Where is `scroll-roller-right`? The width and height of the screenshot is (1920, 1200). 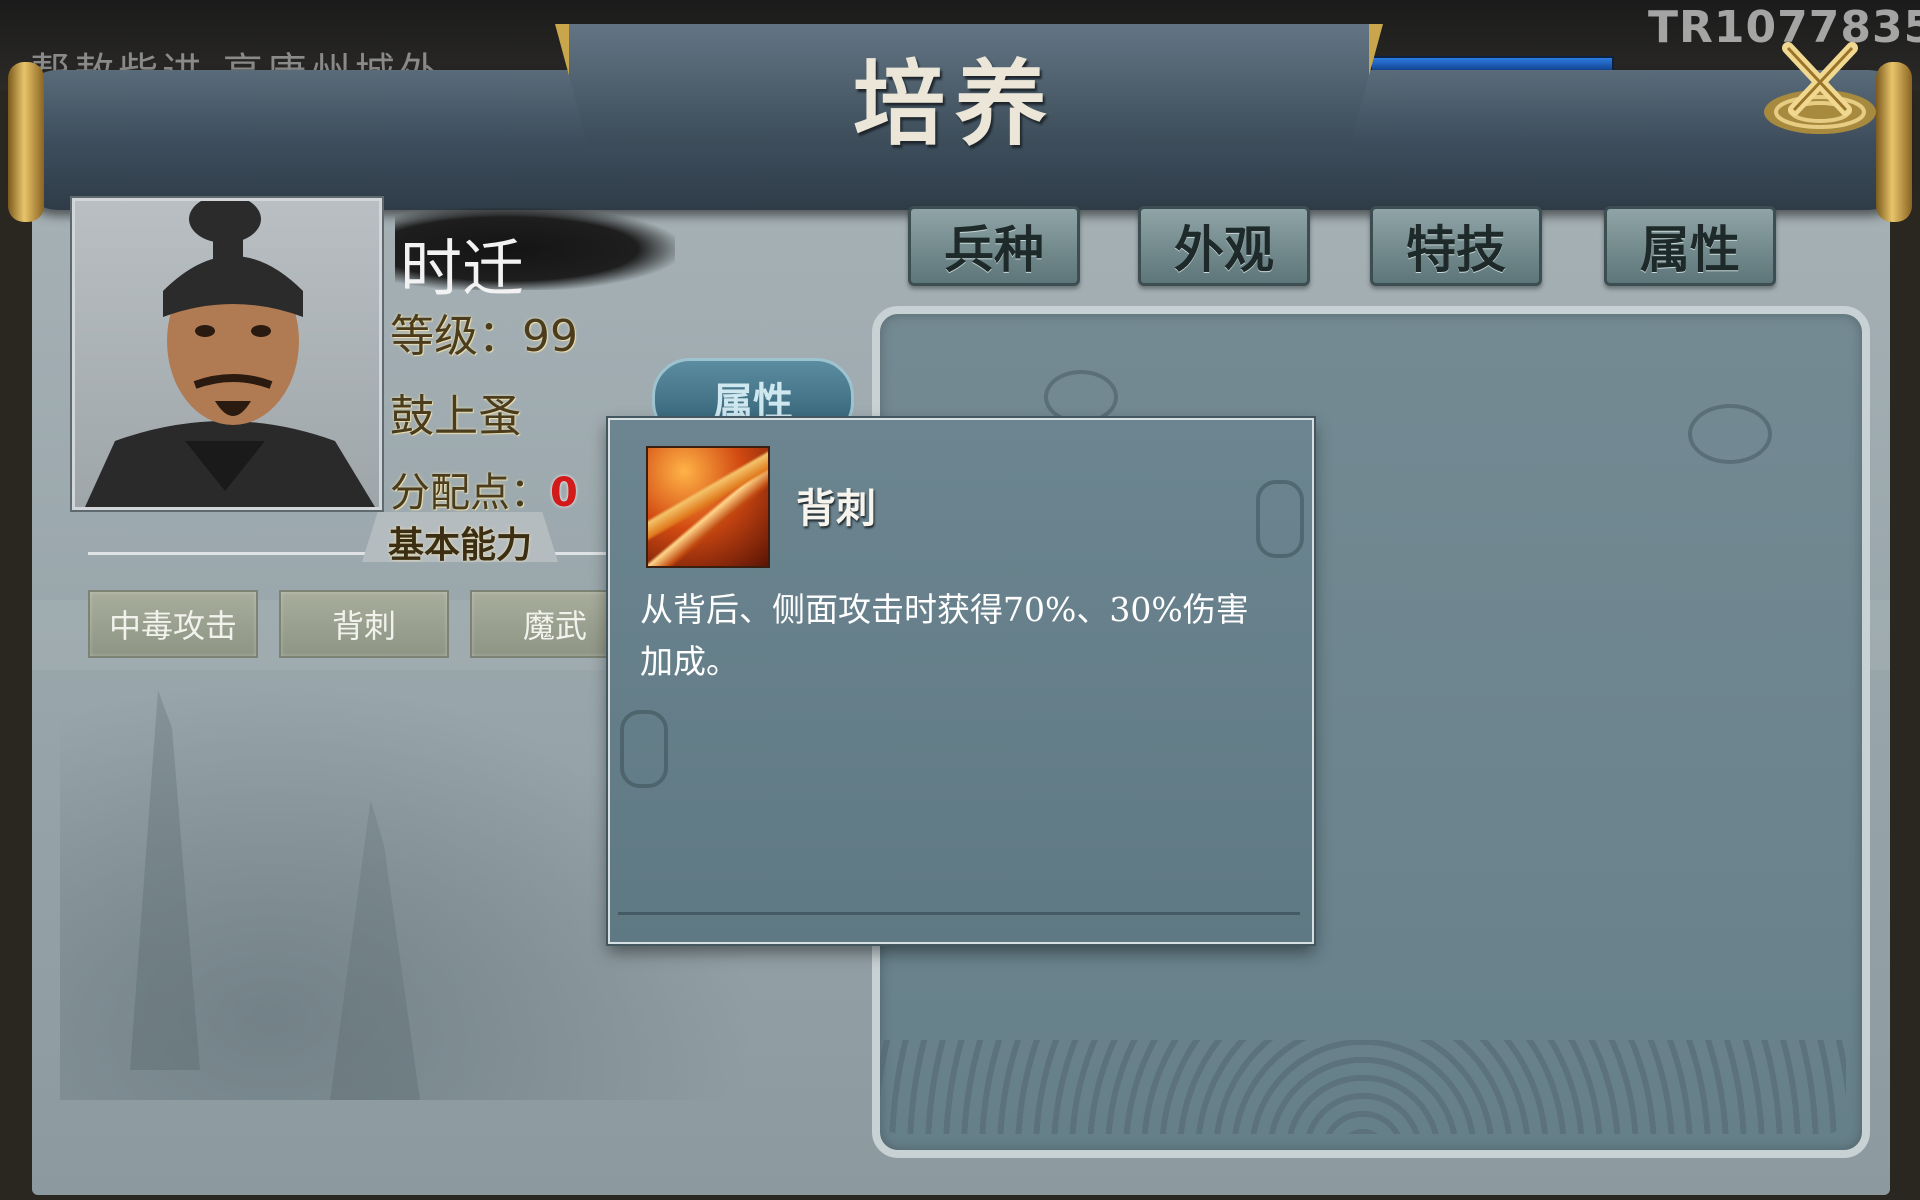
scroll-roller-right is located at coordinates (1894, 142).